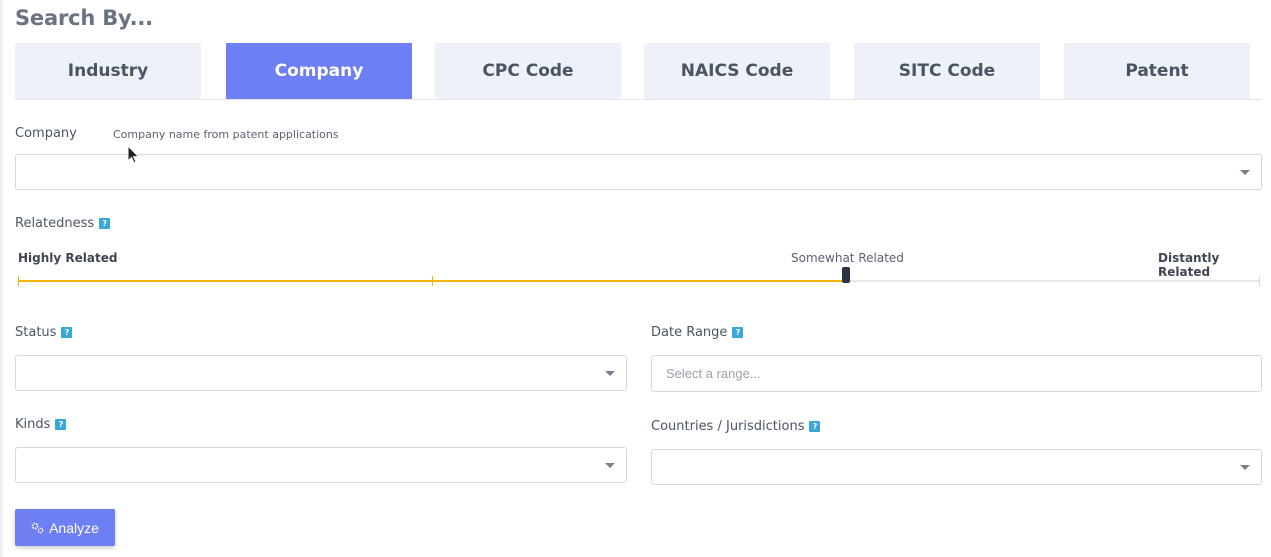  Describe the element at coordinates (36, 332) in the screenshot. I see `status-label-text: Status` at that location.